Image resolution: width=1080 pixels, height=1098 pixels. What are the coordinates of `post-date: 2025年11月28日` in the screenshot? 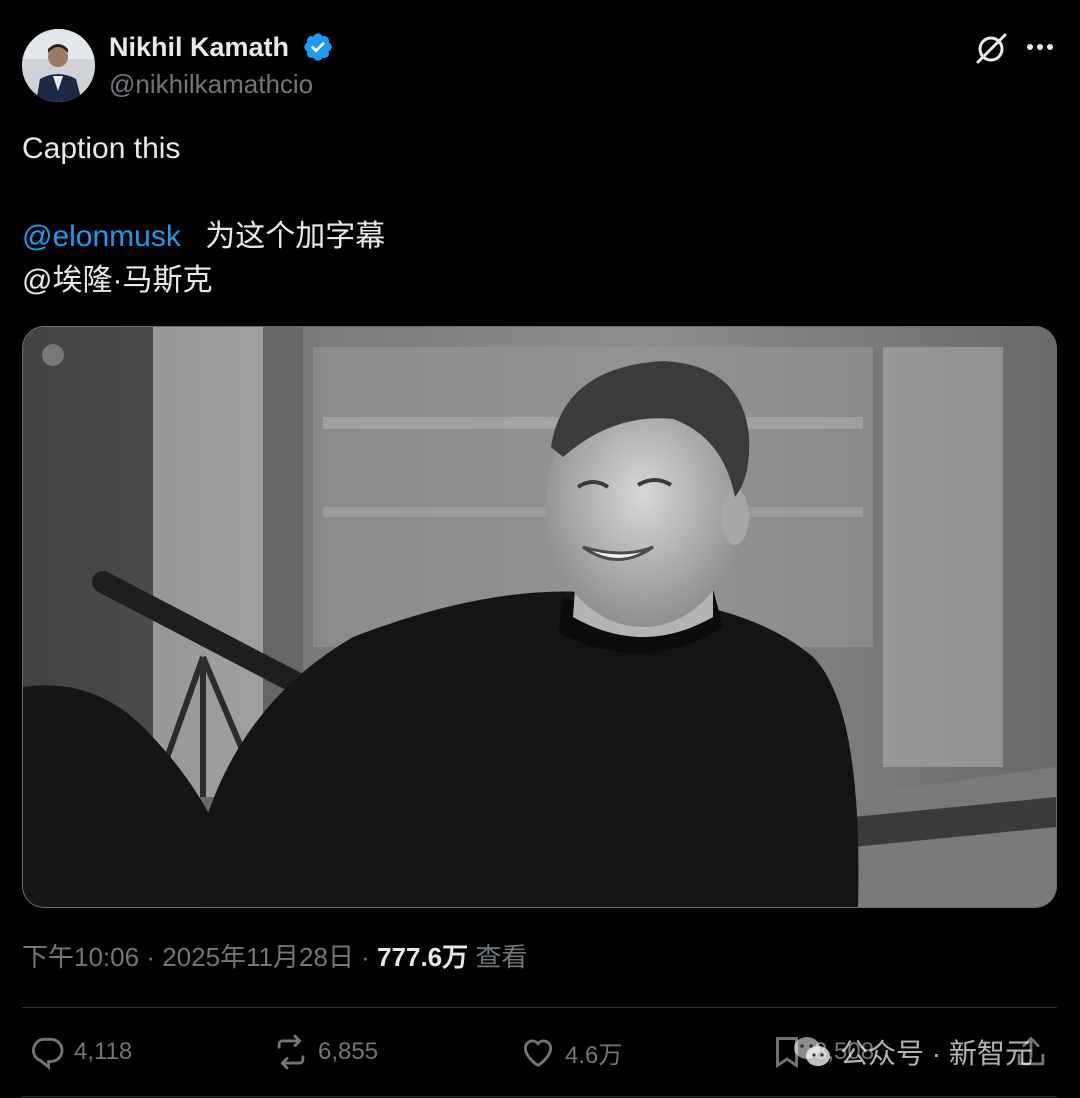 It's located at (258, 957).